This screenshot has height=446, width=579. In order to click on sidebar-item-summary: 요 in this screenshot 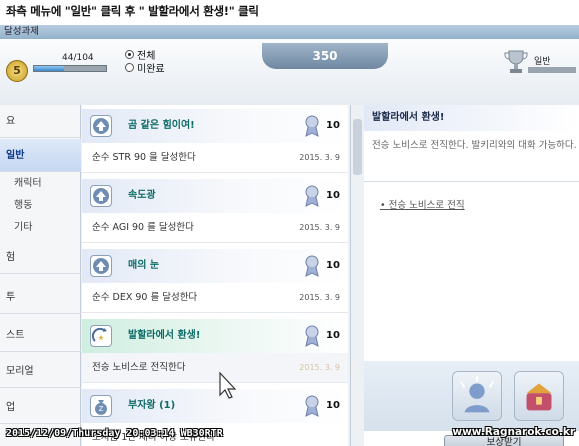, I will do `click(40, 121)`.